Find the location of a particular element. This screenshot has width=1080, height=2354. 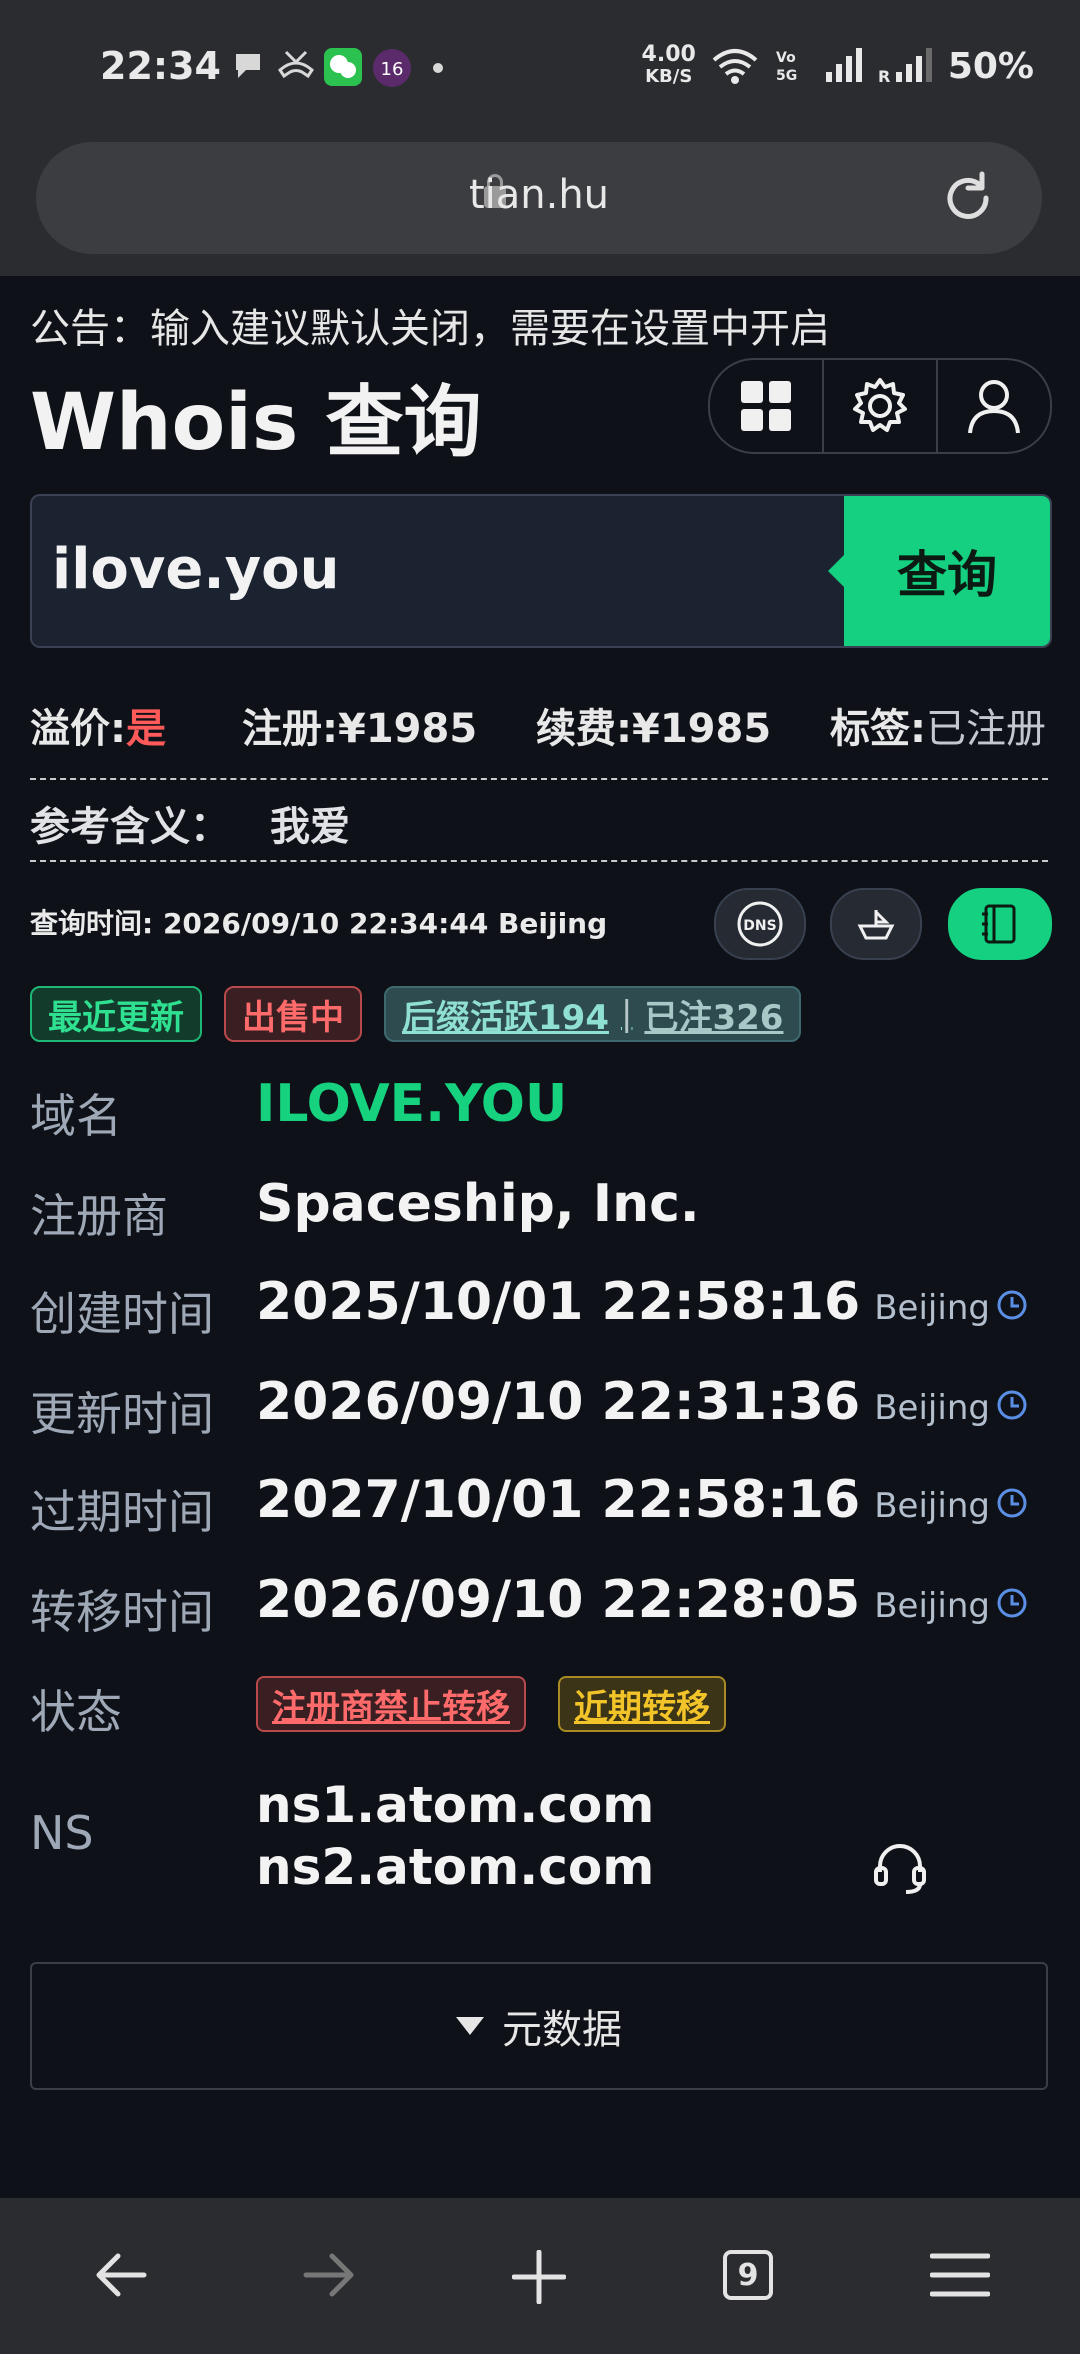

metadata-toggle: 元数据 is located at coordinates (539, 2026).